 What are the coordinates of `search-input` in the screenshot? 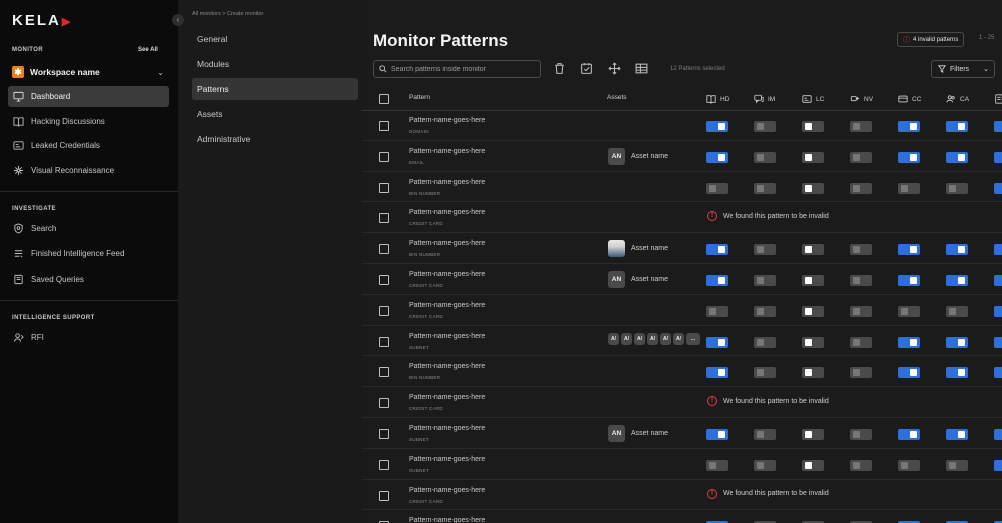 It's located at (463, 69).